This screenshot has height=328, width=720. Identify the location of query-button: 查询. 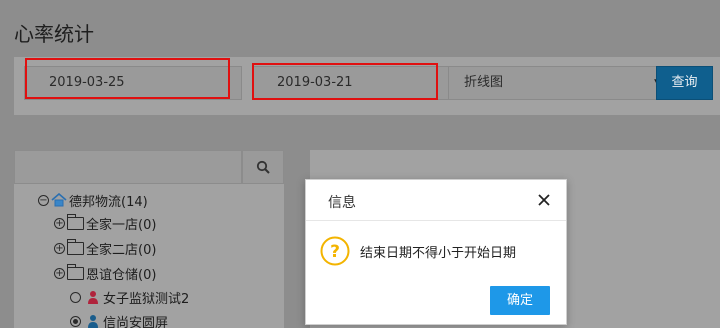
(684, 83).